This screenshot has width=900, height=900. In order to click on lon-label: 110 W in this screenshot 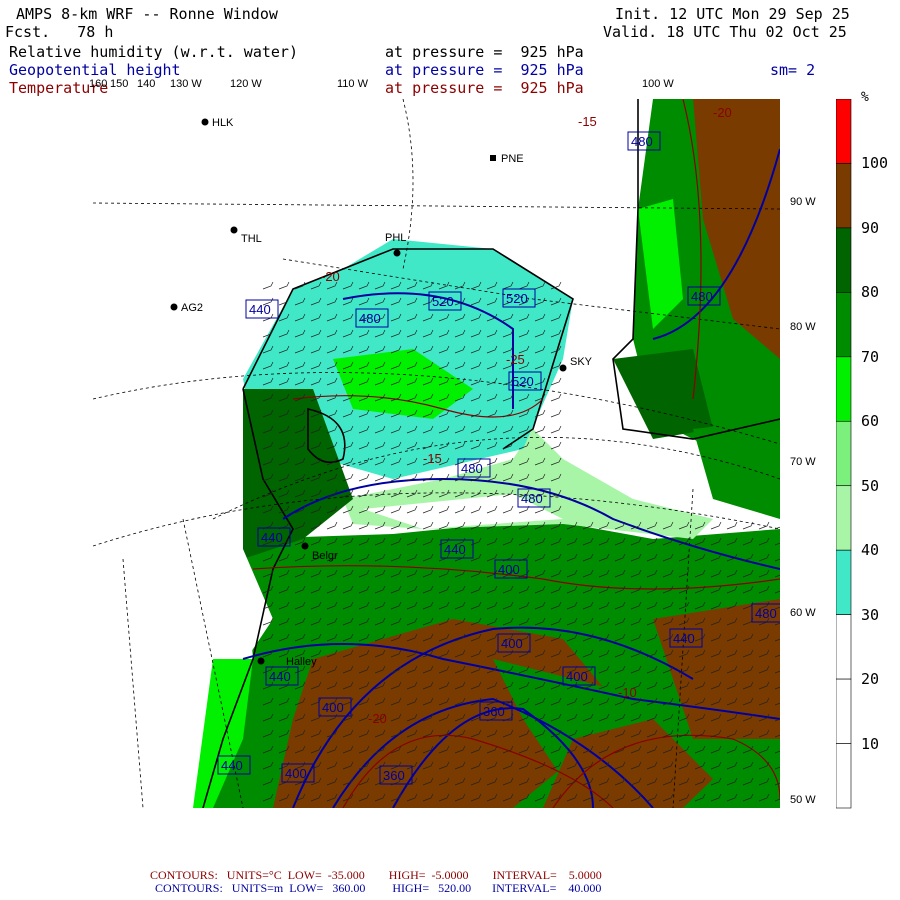, I will do `click(352, 84)`.